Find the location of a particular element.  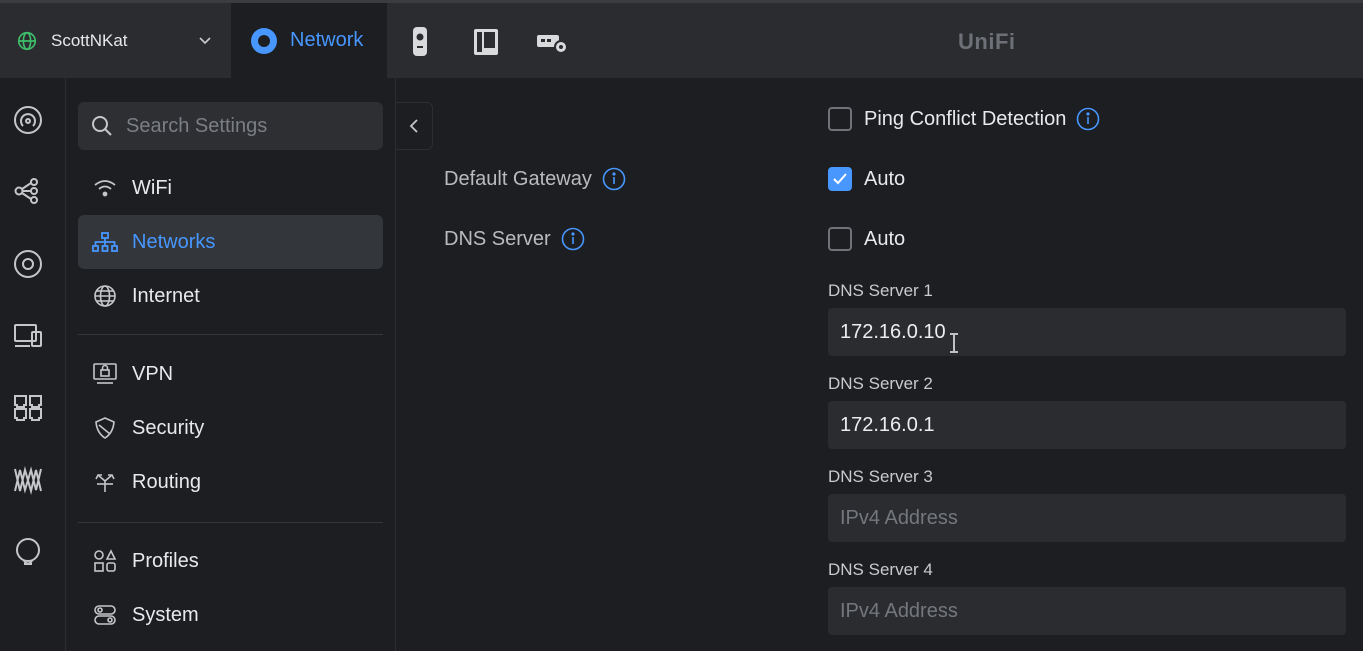

dns-server-1-field is located at coordinates (1087, 332).